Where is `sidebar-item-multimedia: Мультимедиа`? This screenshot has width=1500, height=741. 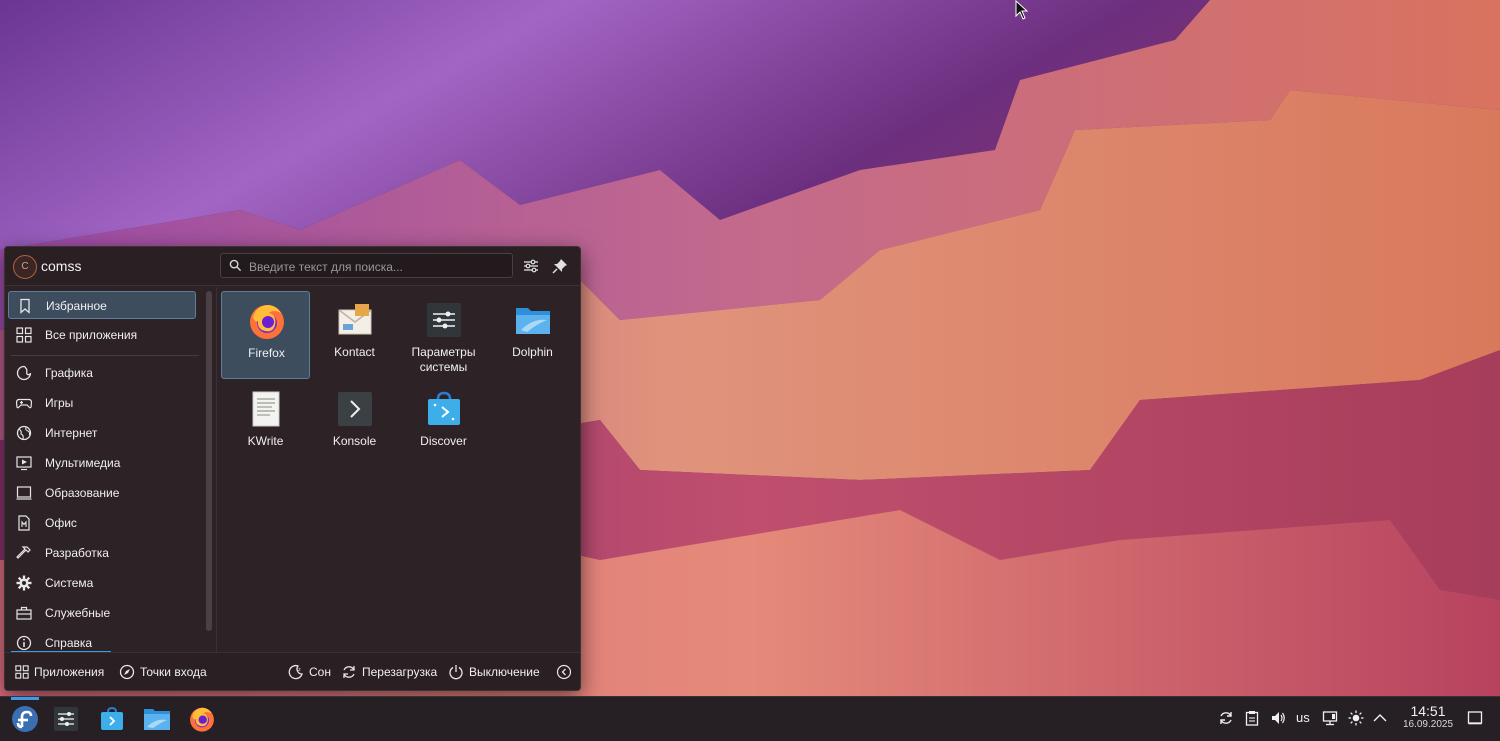
sidebar-item-multimedia: Мультимедиа is located at coordinates (102, 463).